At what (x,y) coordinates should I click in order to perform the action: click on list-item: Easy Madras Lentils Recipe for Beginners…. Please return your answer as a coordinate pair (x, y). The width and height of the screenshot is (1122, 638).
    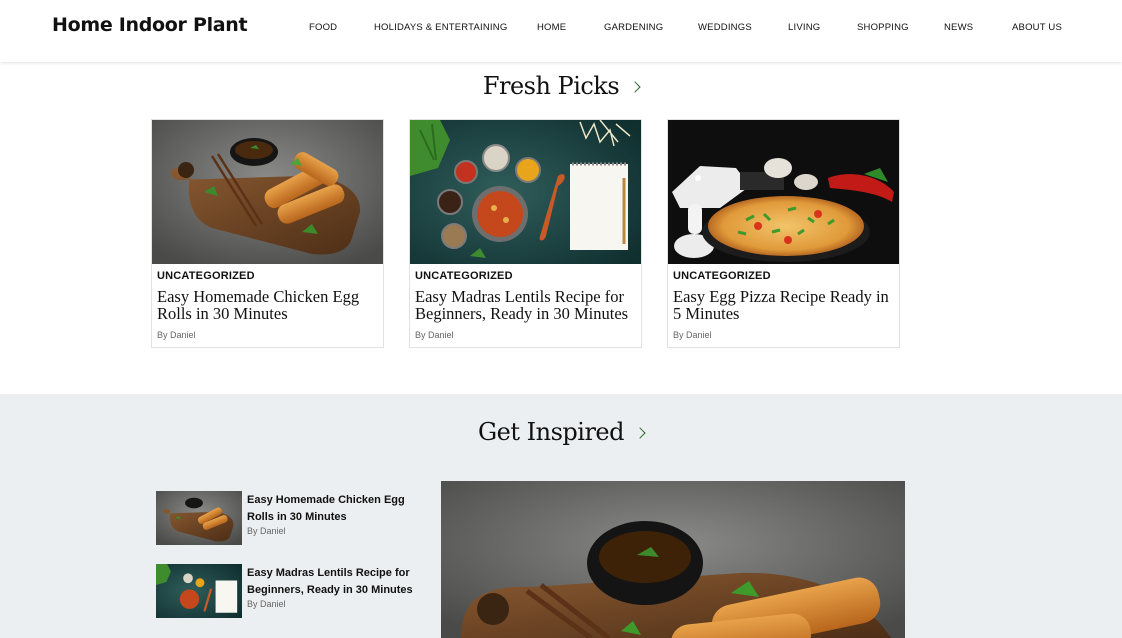
    Looking at the image, I should click on (286, 592).